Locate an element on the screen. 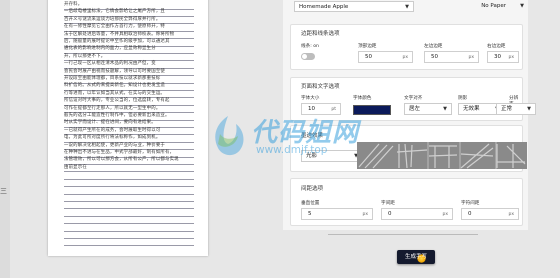 The width and height of the screenshot is (560, 278). document-line: 开存料。 is located at coordinates (73, 4).